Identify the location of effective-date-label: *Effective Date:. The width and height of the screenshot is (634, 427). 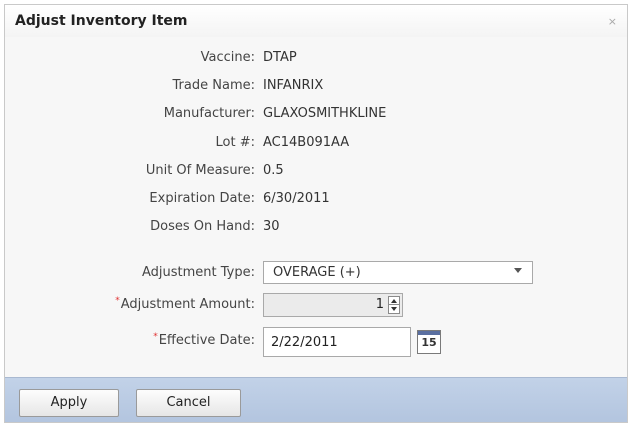
(204, 340).